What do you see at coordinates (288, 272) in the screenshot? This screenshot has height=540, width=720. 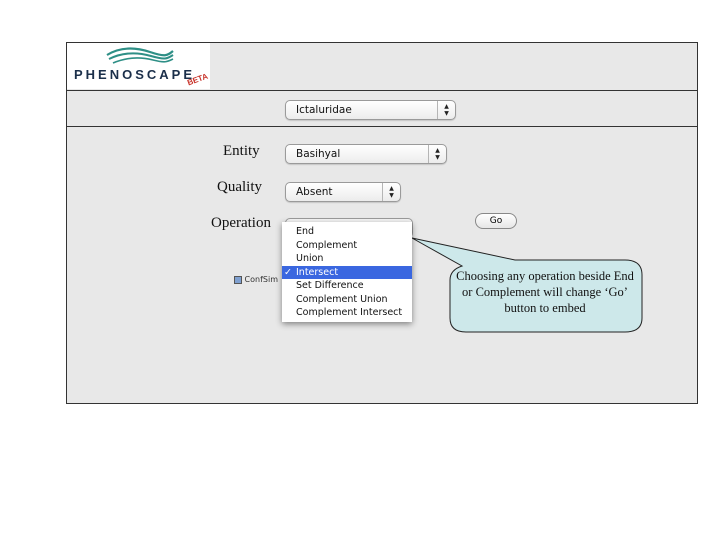 I see `checkmark-icon: ✓` at bounding box center [288, 272].